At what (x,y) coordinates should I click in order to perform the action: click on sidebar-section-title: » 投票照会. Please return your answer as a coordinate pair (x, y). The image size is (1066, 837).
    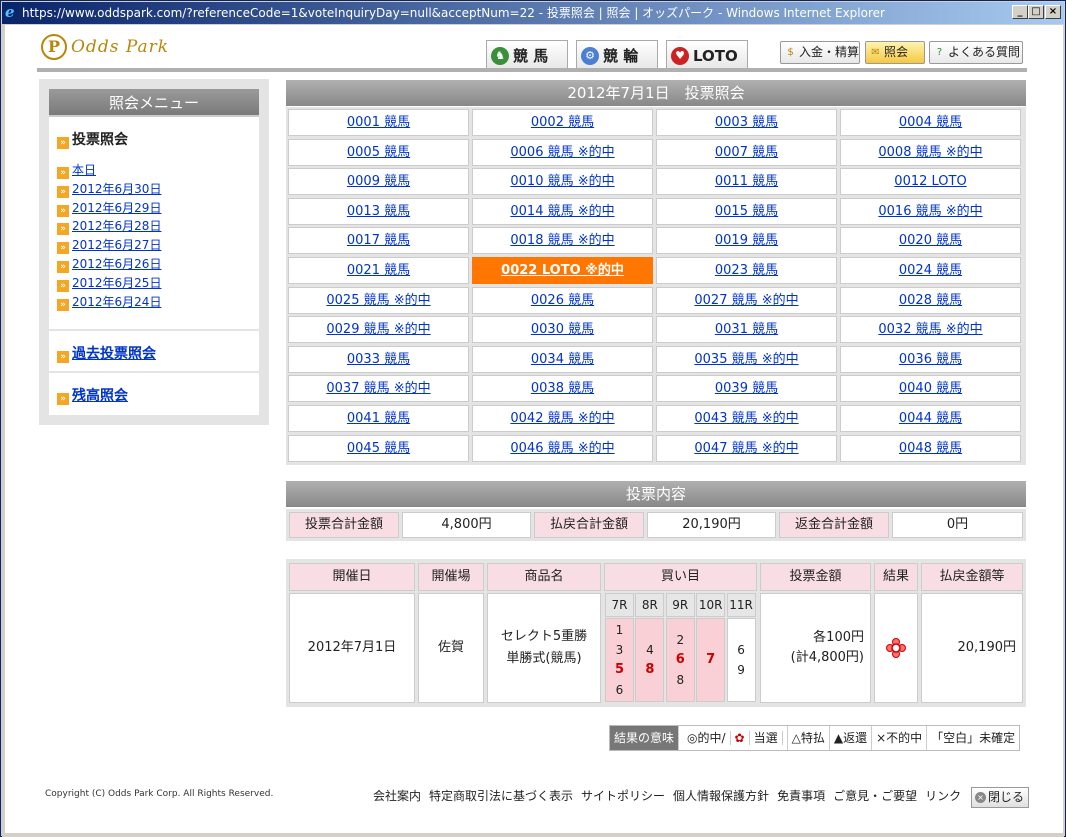
    Looking at the image, I should click on (92, 139).